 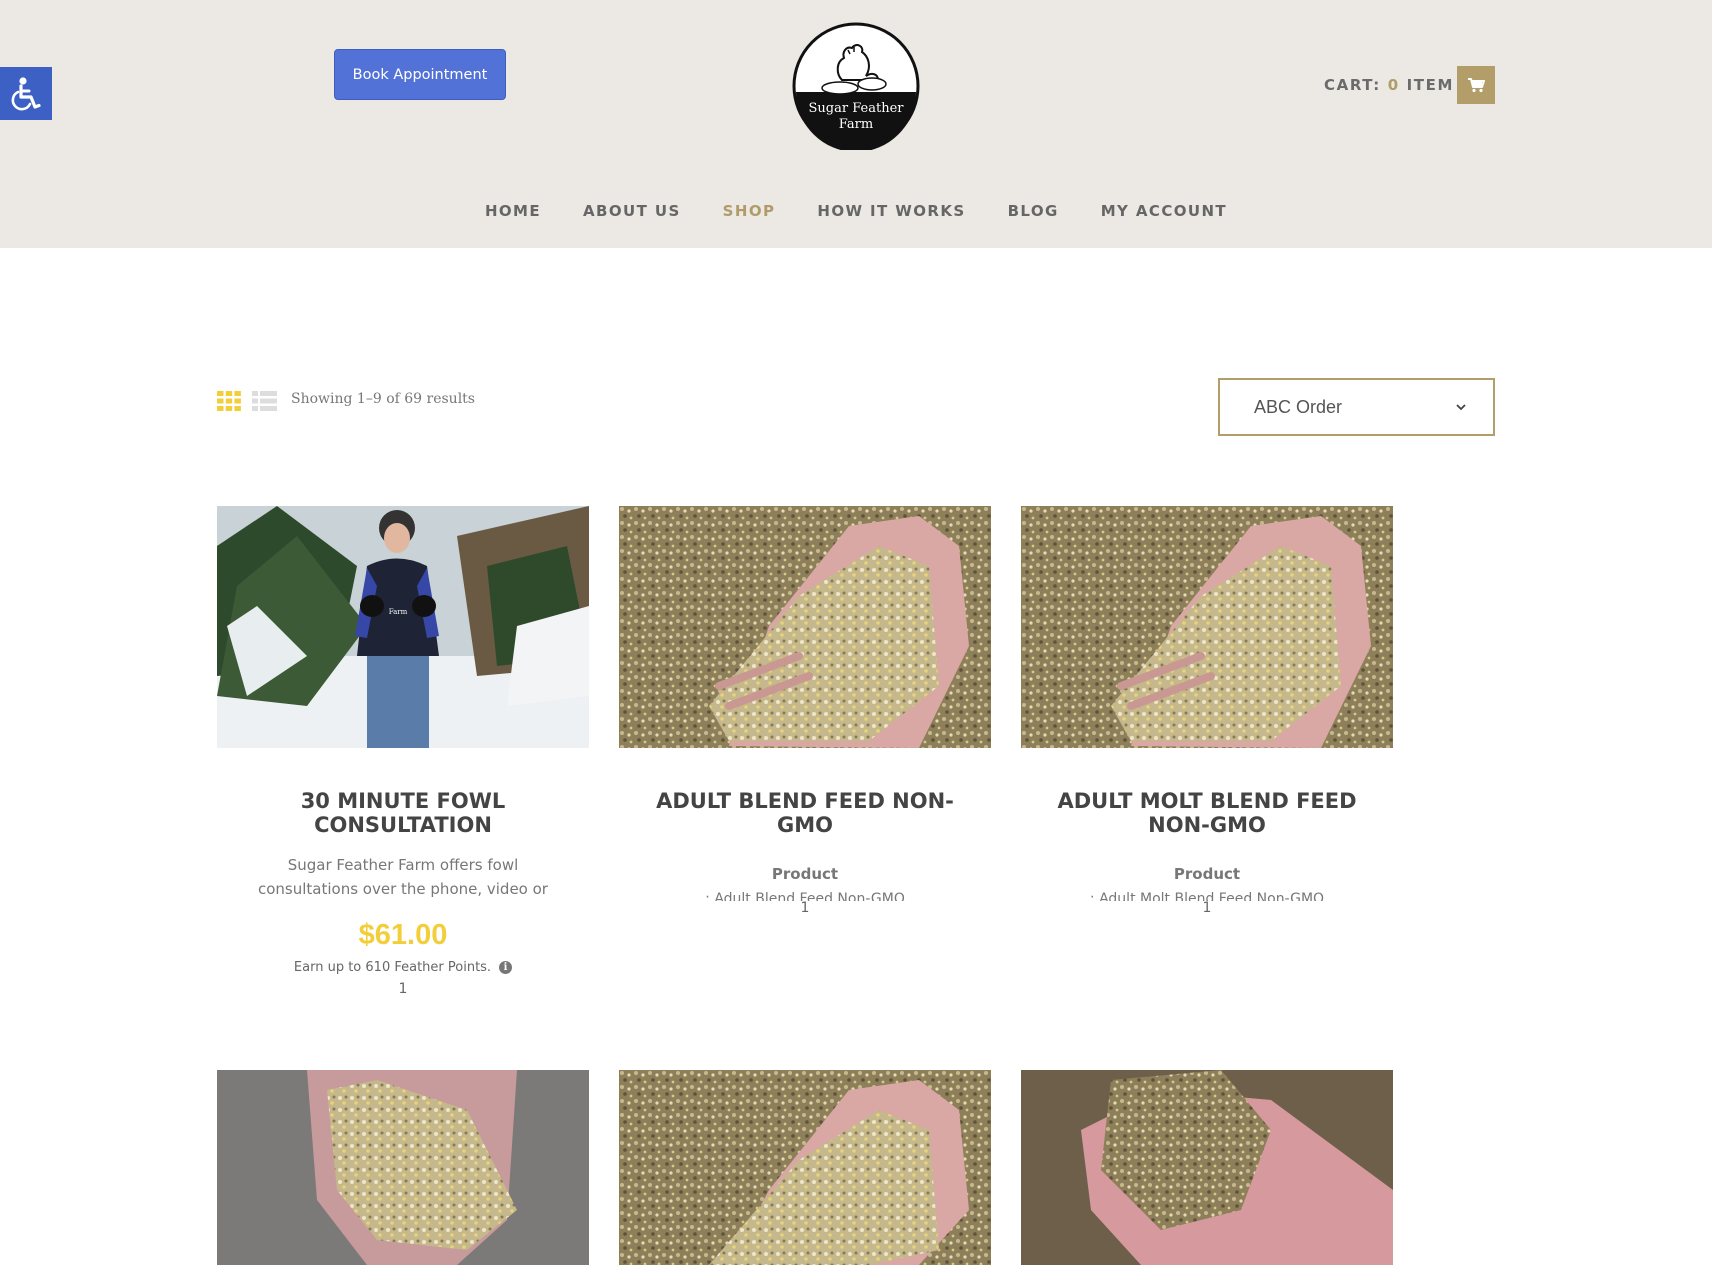 I want to click on list-view-button, so click(x=264, y=401).